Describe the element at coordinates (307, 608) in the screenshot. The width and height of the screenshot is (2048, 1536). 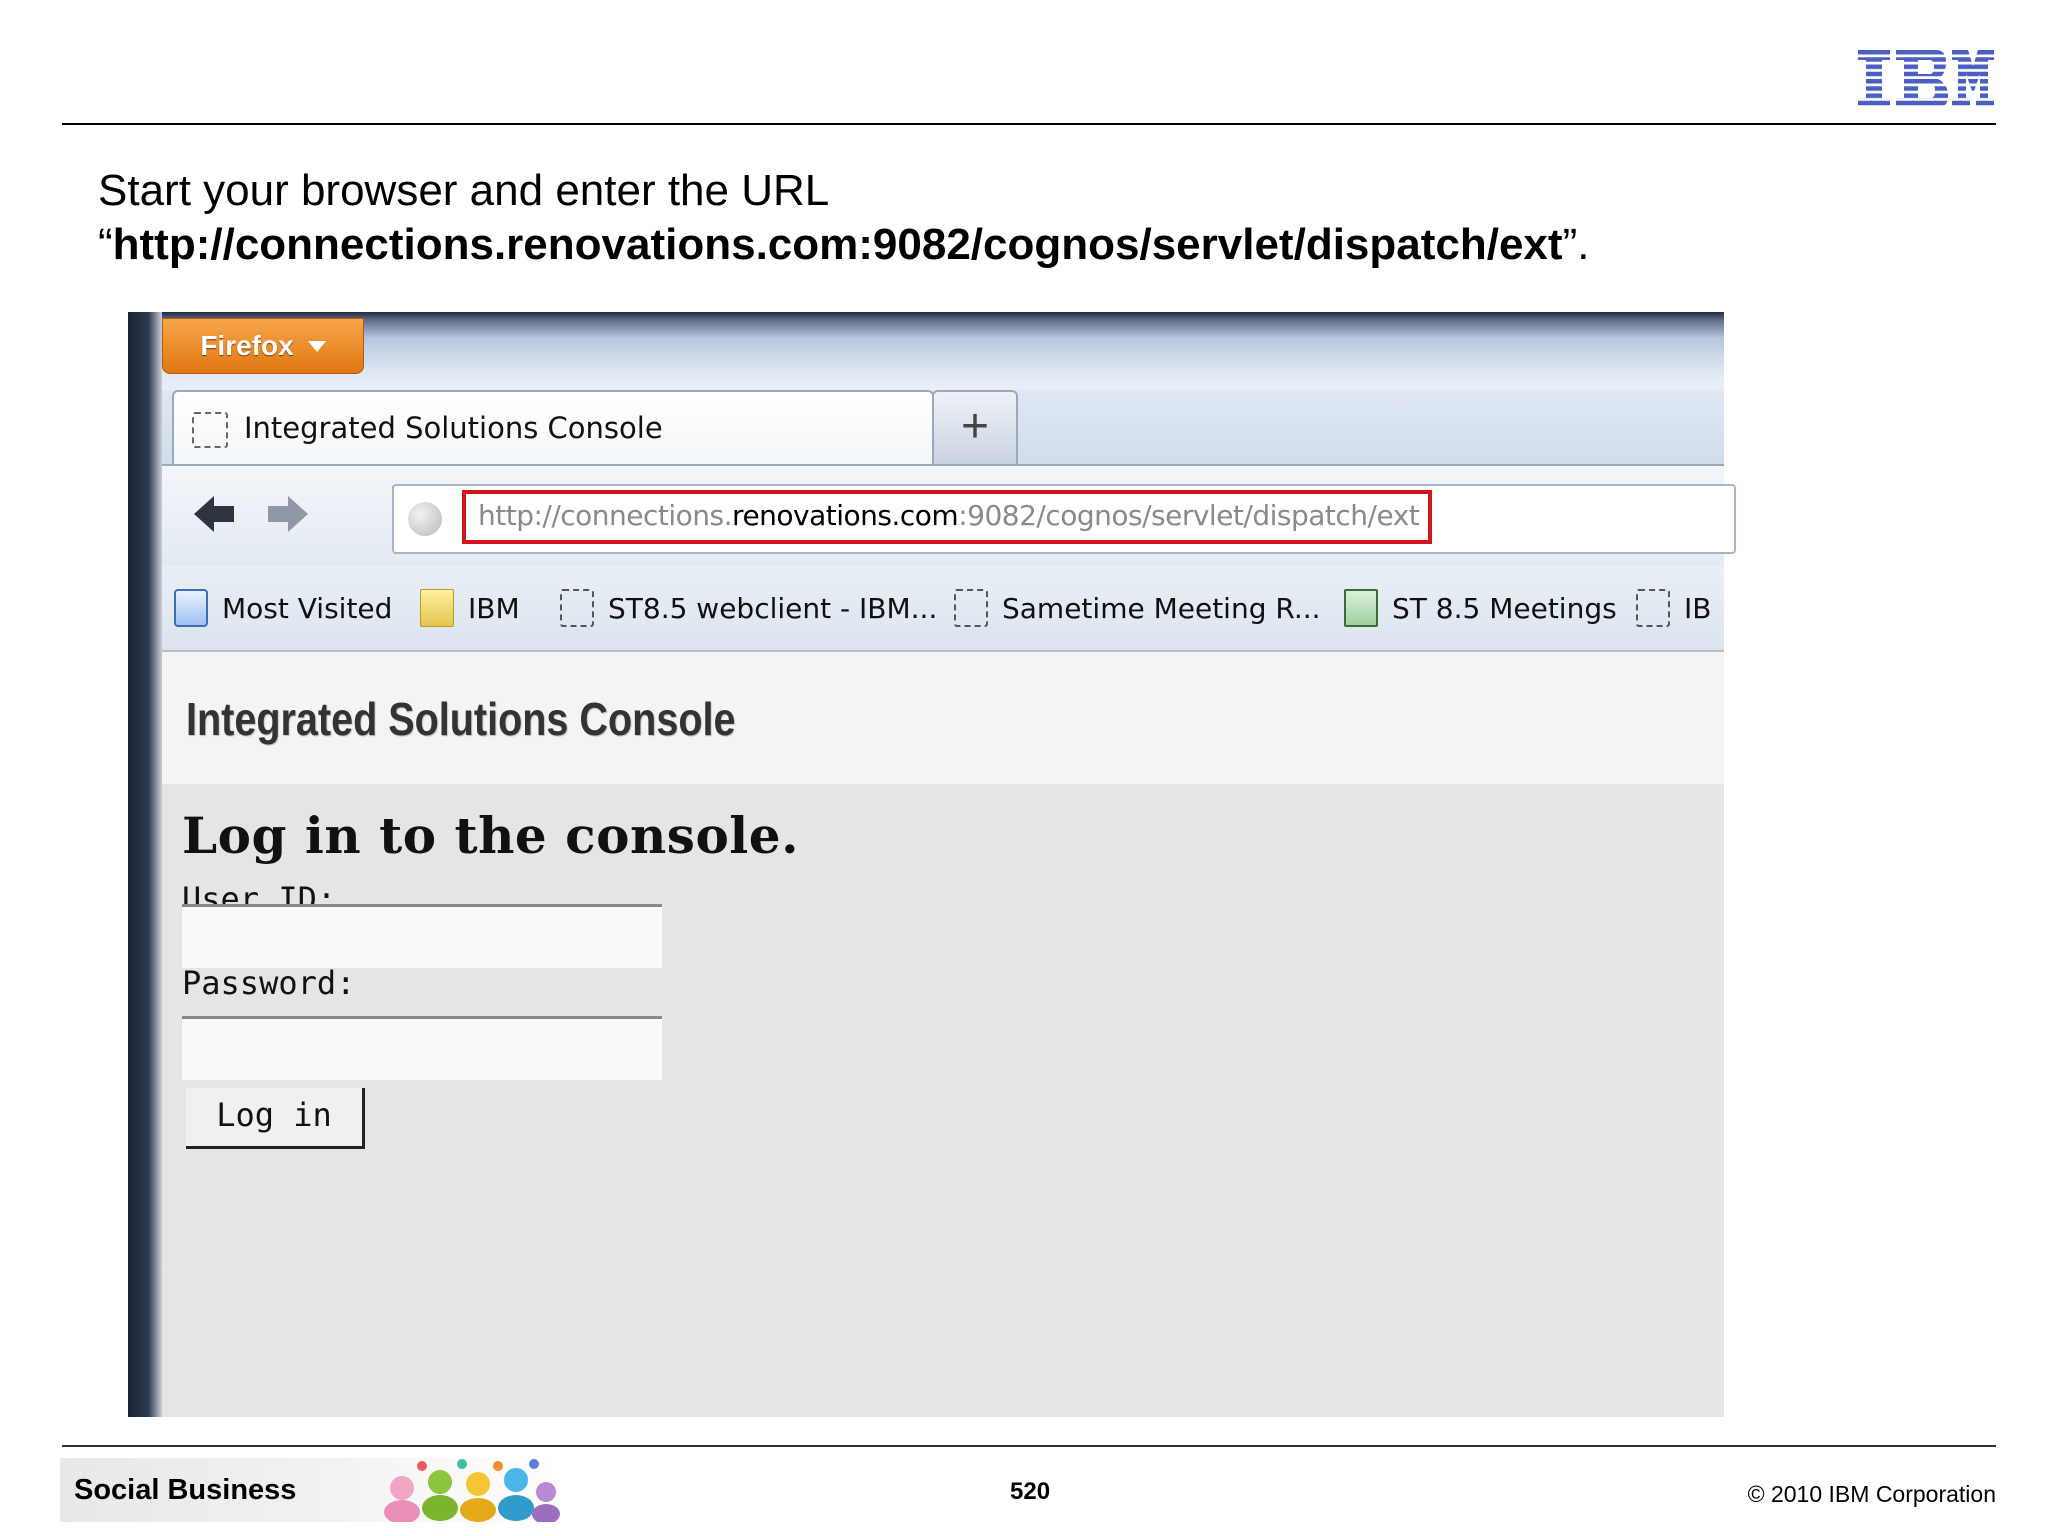
I see `bookmark-label: Most Visited` at that location.